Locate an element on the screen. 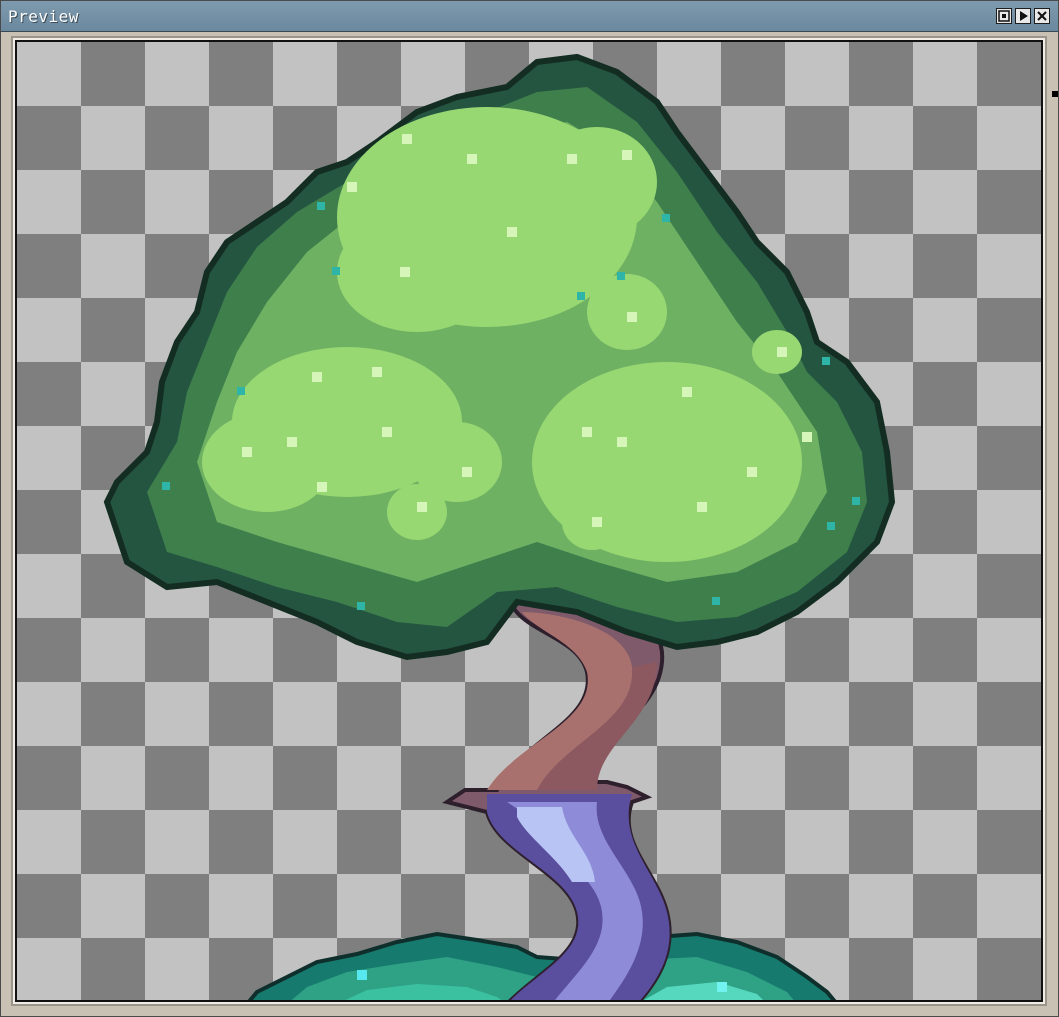 The height and width of the screenshot is (1017, 1059). scroll-indicator is located at coordinates (1055, 94).